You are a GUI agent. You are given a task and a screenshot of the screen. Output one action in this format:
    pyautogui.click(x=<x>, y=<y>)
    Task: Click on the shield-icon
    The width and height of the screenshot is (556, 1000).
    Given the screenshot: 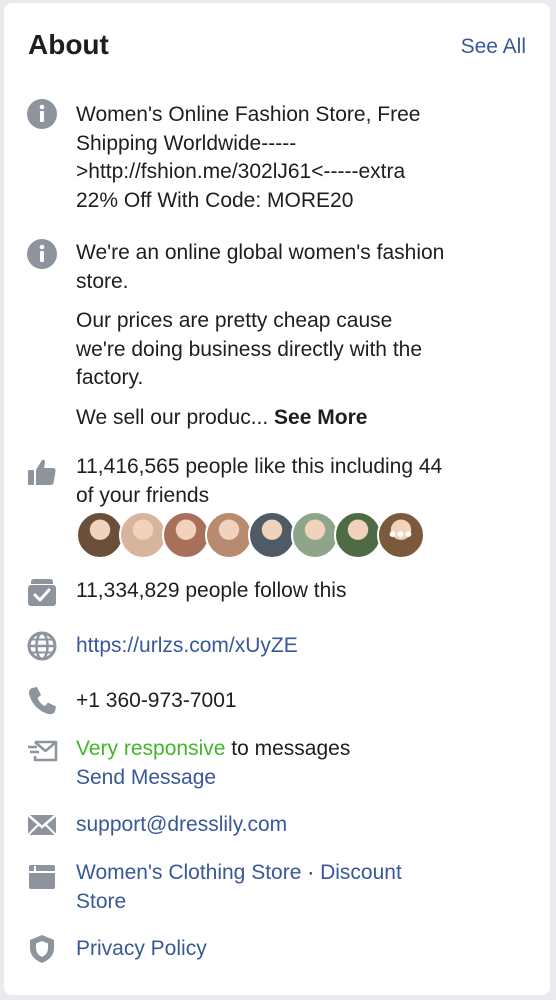 What is the action you would take?
    pyautogui.click(x=42, y=949)
    